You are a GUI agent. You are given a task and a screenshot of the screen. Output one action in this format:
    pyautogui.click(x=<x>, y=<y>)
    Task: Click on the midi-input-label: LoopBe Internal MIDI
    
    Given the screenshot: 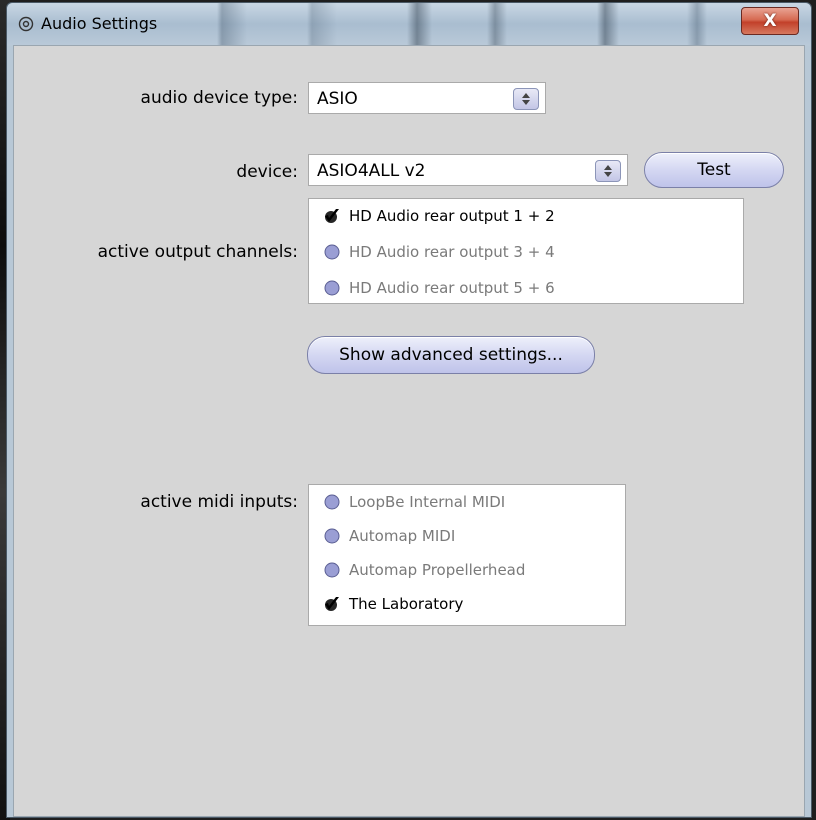 What is the action you would take?
    pyautogui.click(x=427, y=502)
    